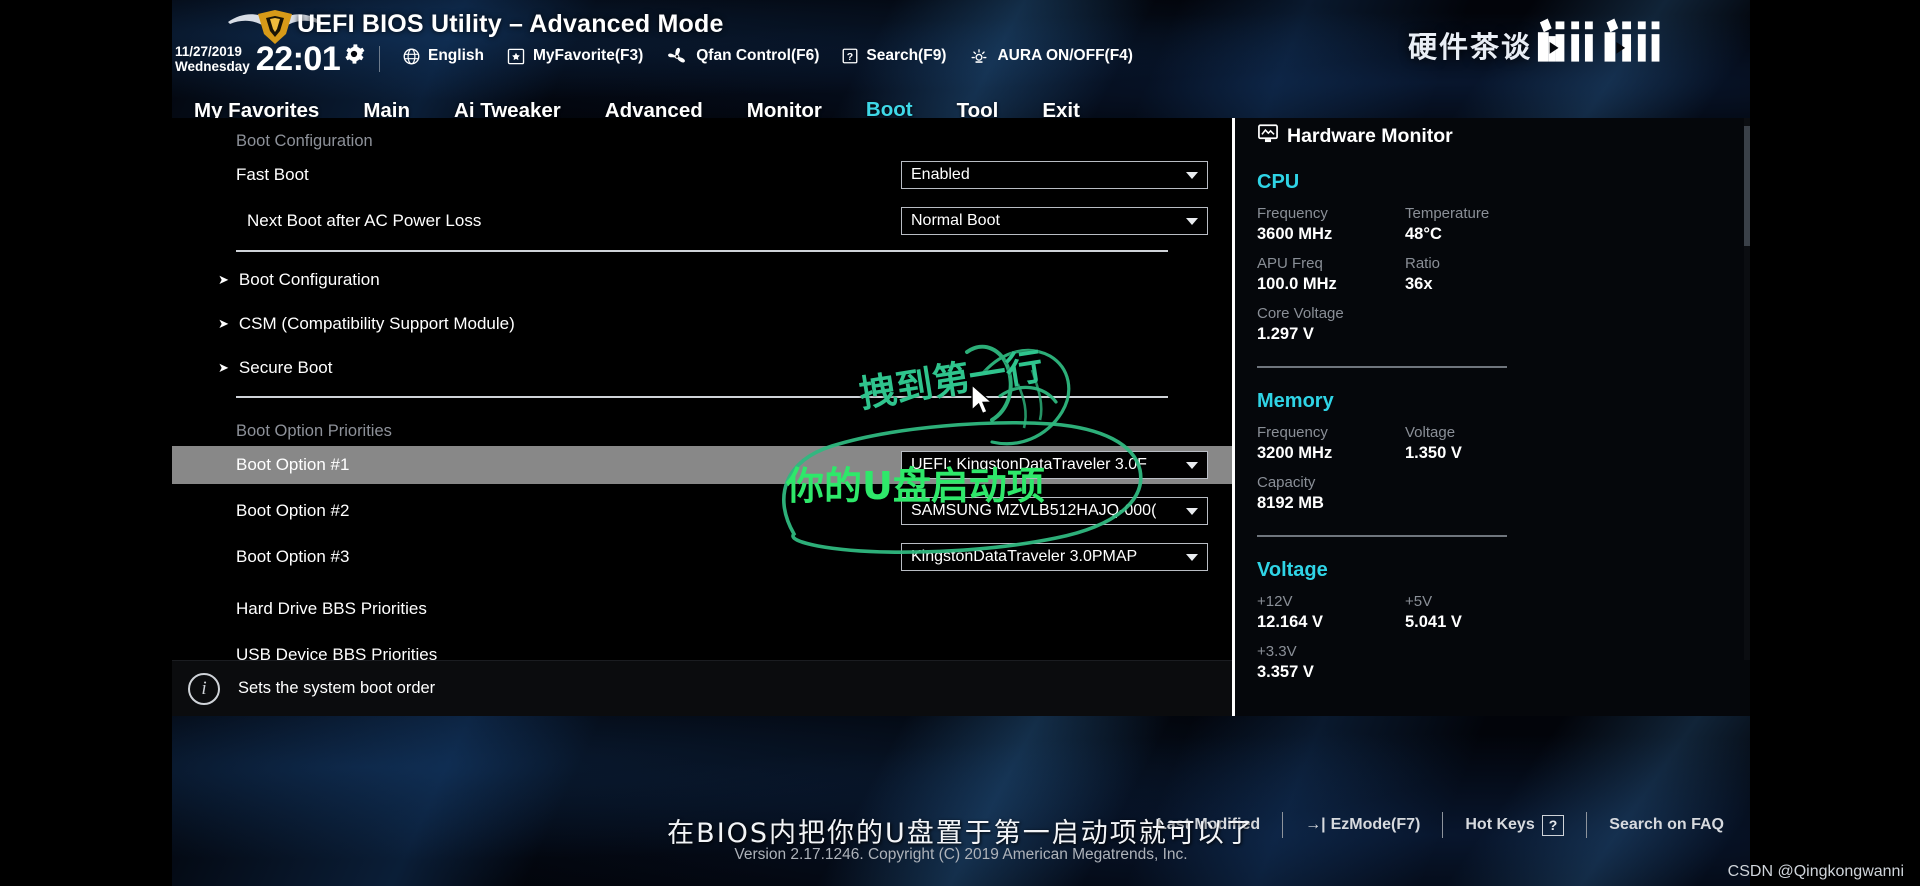  What do you see at coordinates (456, 55) in the screenshot?
I see `language-label: English` at bounding box center [456, 55].